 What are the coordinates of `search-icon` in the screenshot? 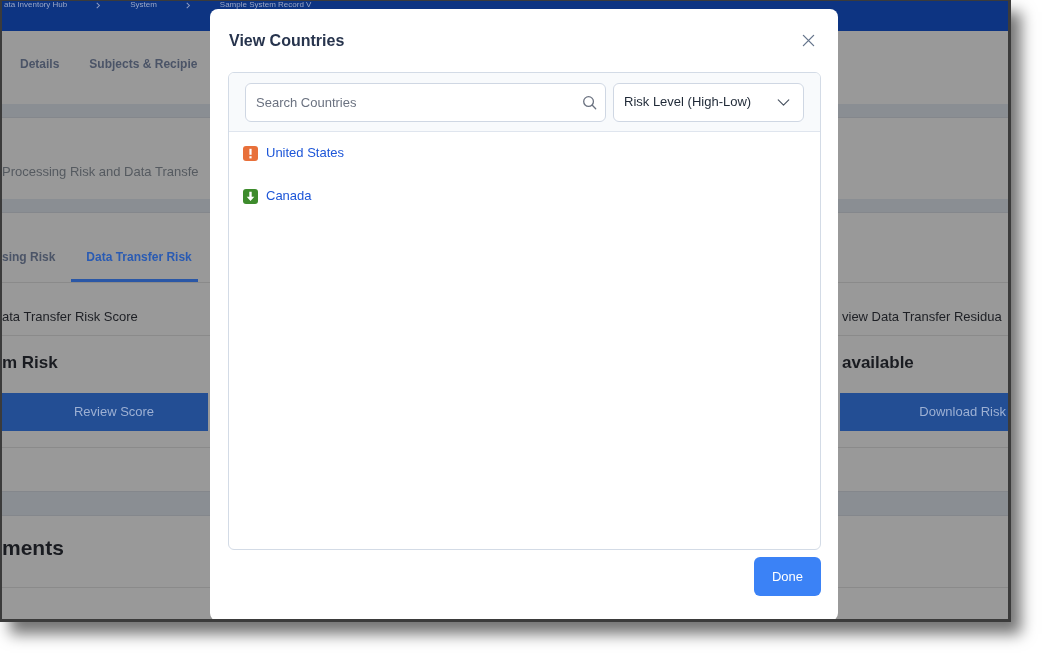 It's located at (589, 102).